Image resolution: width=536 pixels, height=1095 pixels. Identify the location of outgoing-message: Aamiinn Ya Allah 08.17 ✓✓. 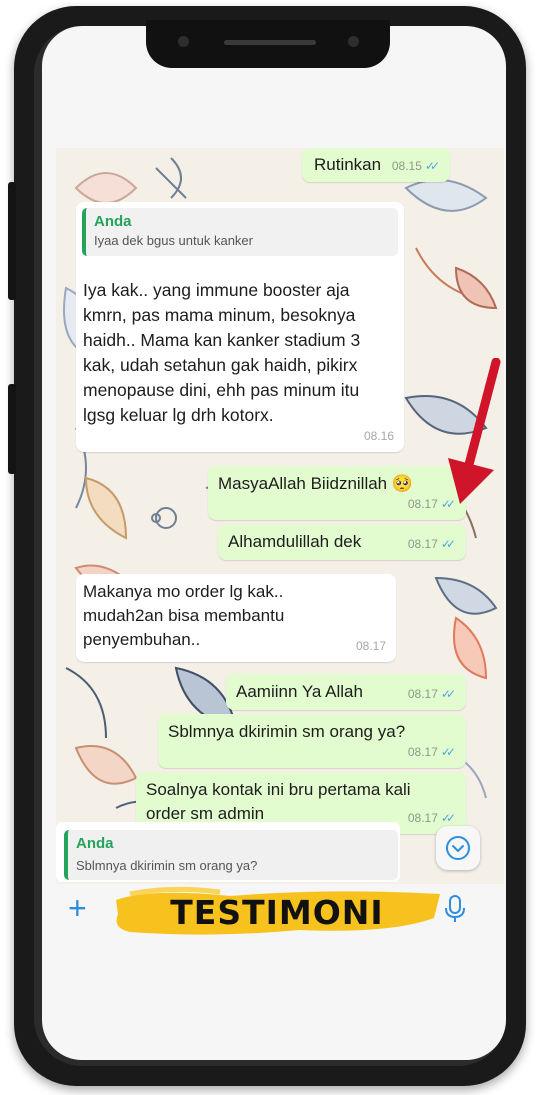
(346, 692).